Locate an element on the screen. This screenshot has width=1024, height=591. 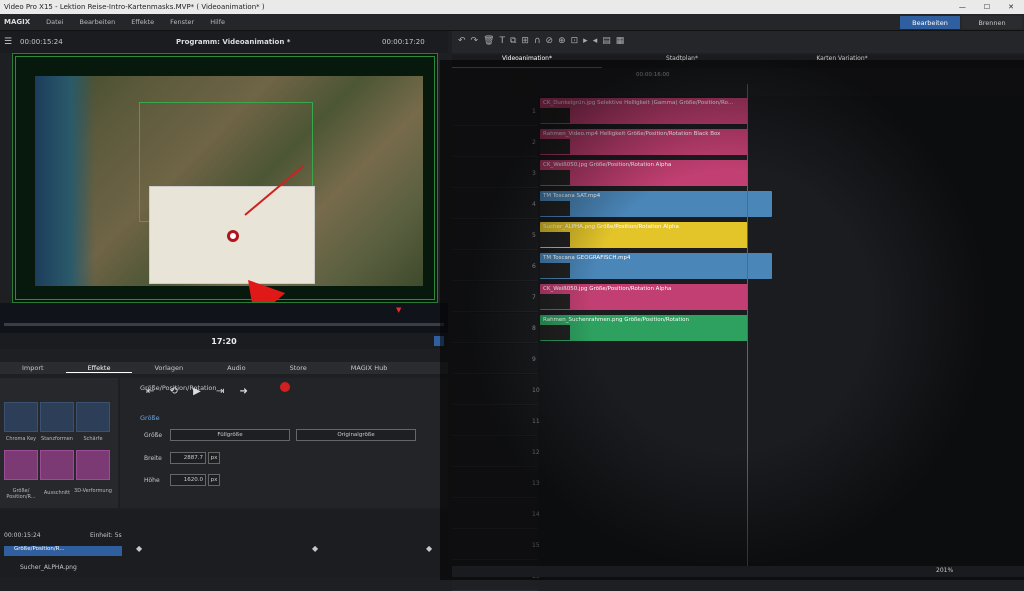
preview-scrubber is located at coordinates (224, 324).